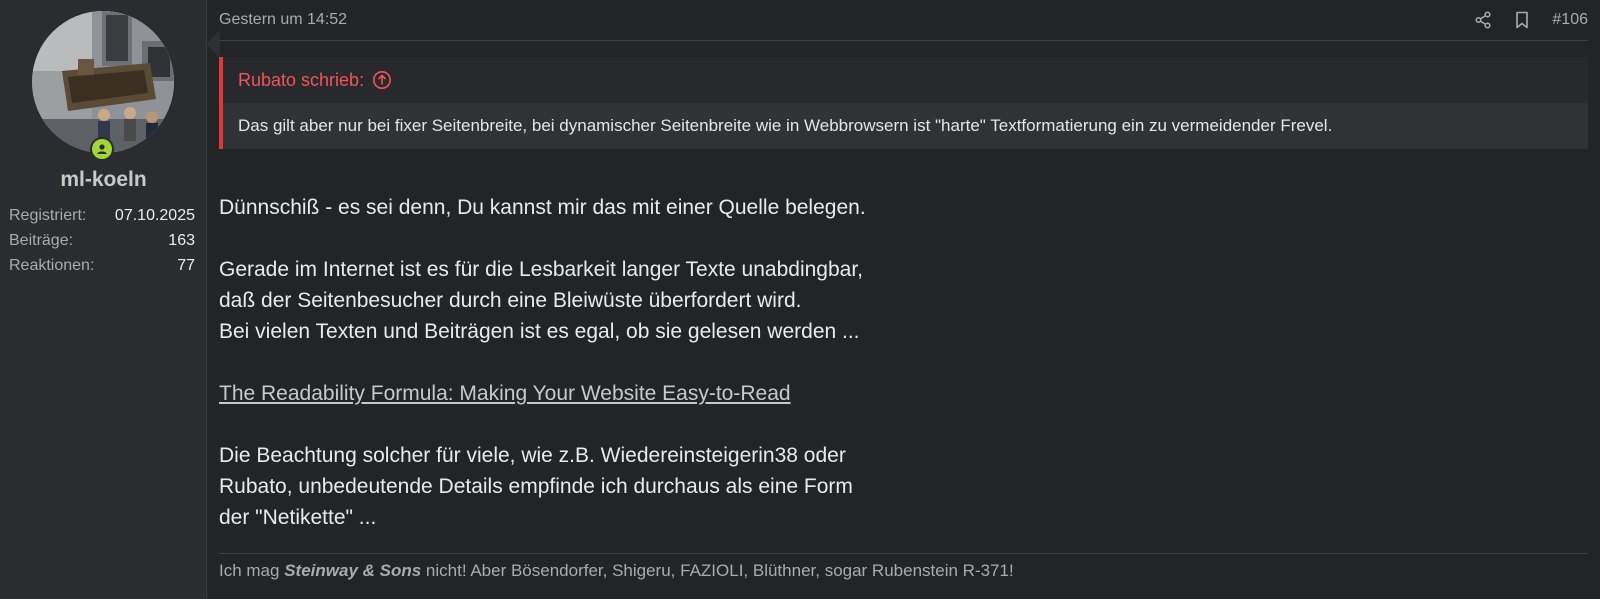 The width and height of the screenshot is (1600, 599). I want to click on quote-author-link: Rubato schrieb:, so click(905, 80).